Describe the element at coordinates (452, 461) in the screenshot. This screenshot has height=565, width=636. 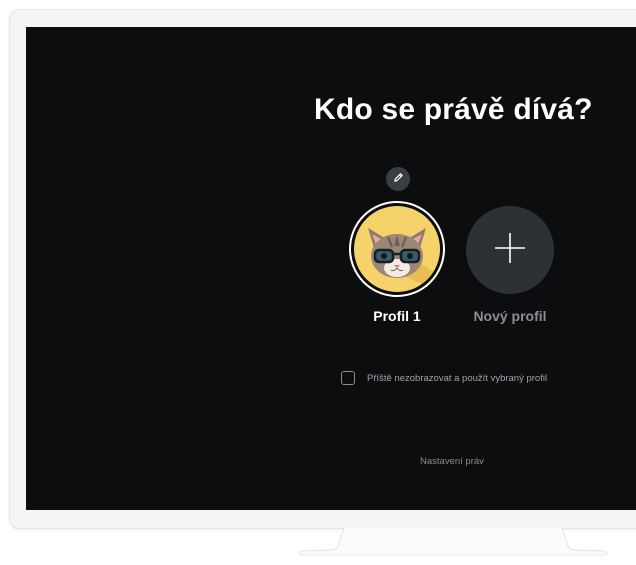
I see `rights-settings-link: Nastavení práv` at that location.